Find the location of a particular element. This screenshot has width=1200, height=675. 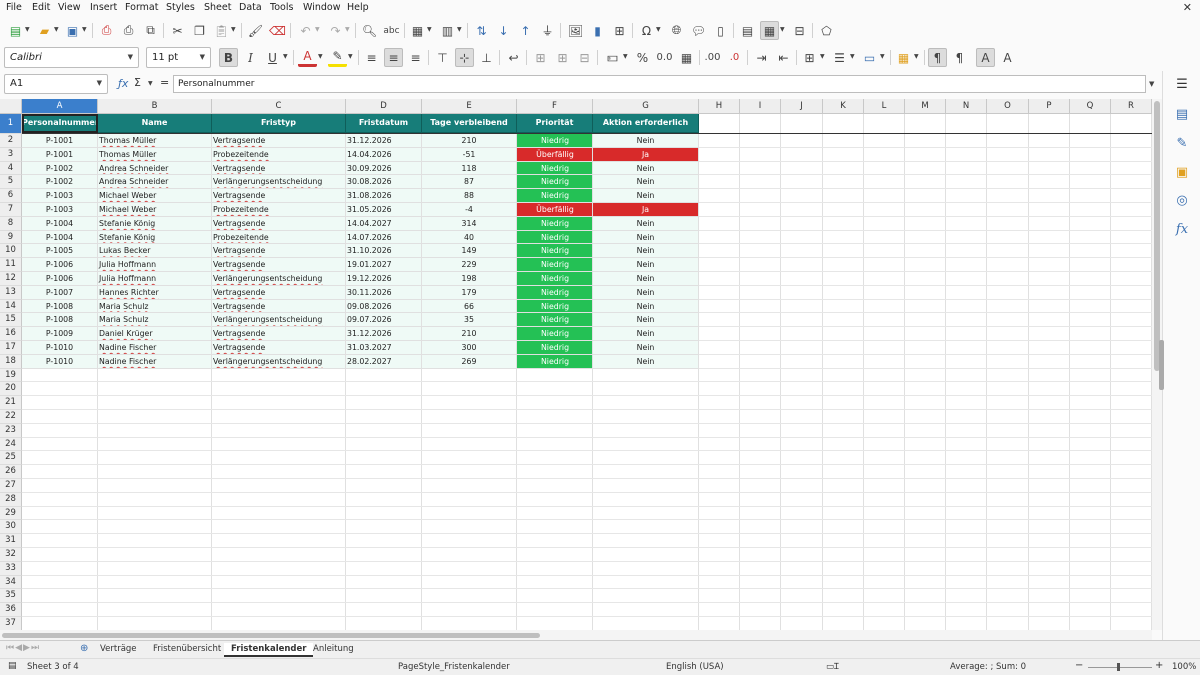

menu-help: Help is located at coordinates (358, 7).